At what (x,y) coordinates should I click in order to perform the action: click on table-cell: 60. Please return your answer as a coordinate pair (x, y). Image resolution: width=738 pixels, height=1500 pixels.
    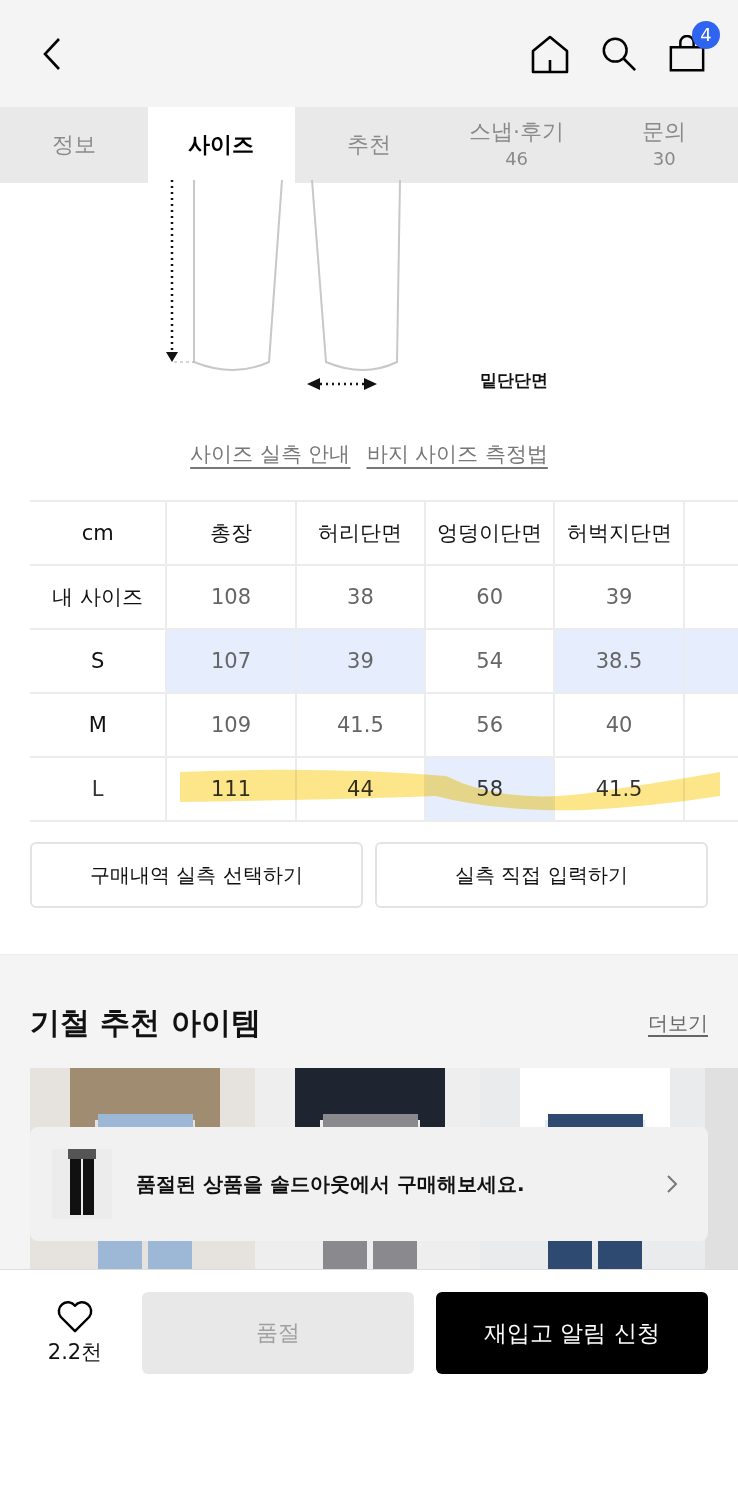
    Looking at the image, I should click on (490, 597).